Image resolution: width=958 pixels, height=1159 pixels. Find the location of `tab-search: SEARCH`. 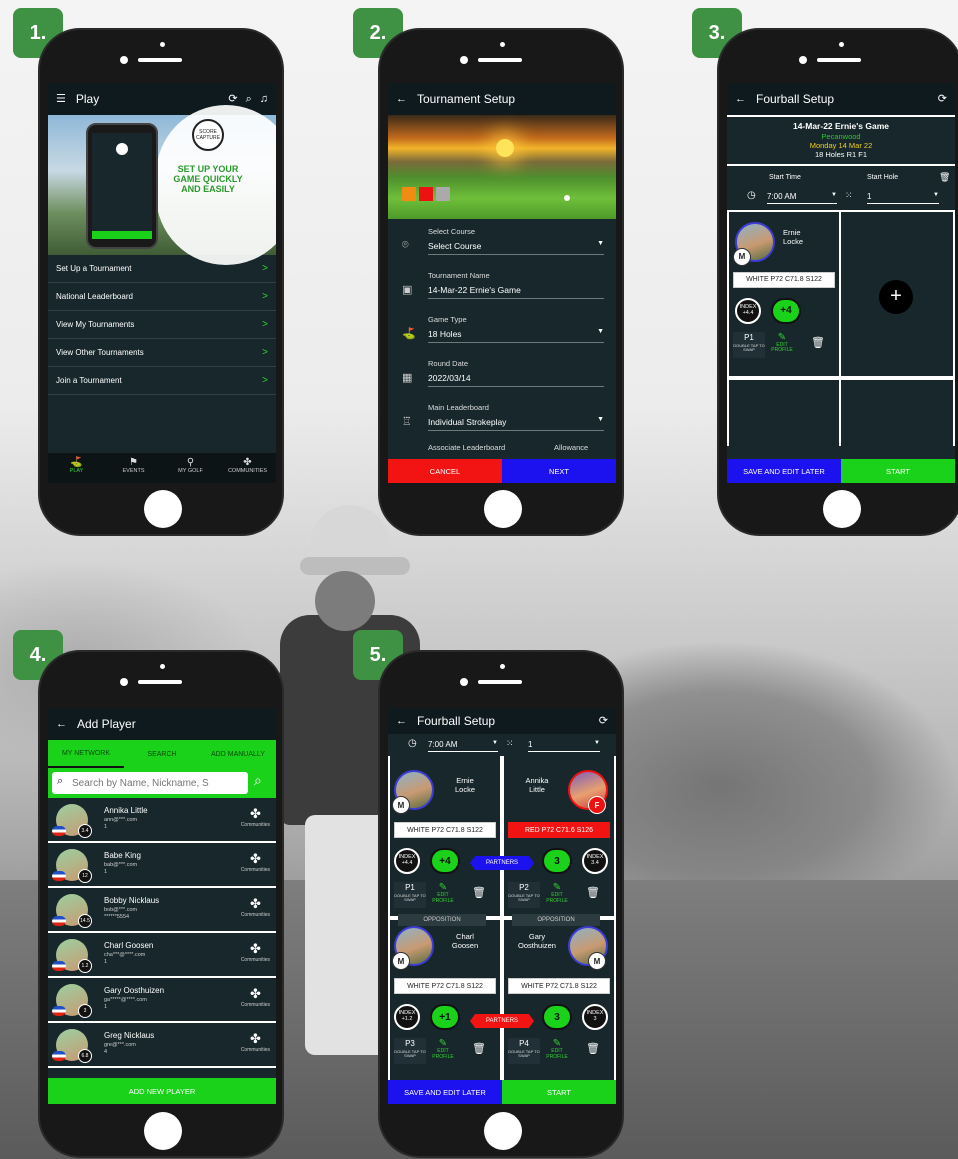

tab-search: SEARCH is located at coordinates (162, 754).